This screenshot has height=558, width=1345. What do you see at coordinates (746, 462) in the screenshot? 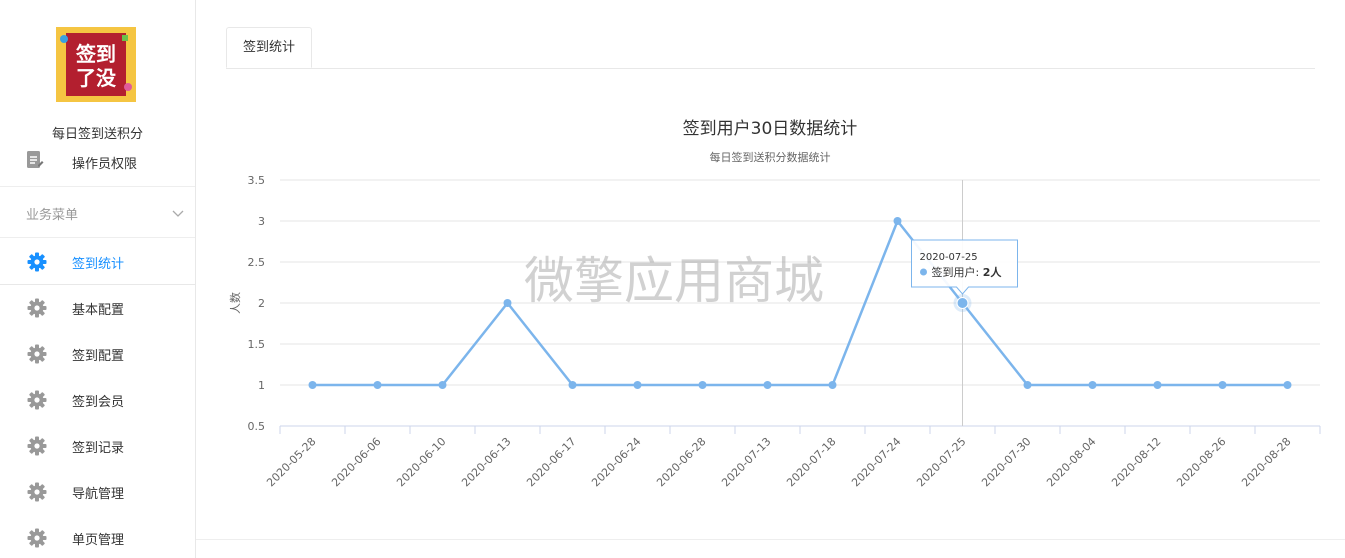
I see `x-tick-label: 2020-07-13` at bounding box center [746, 462].